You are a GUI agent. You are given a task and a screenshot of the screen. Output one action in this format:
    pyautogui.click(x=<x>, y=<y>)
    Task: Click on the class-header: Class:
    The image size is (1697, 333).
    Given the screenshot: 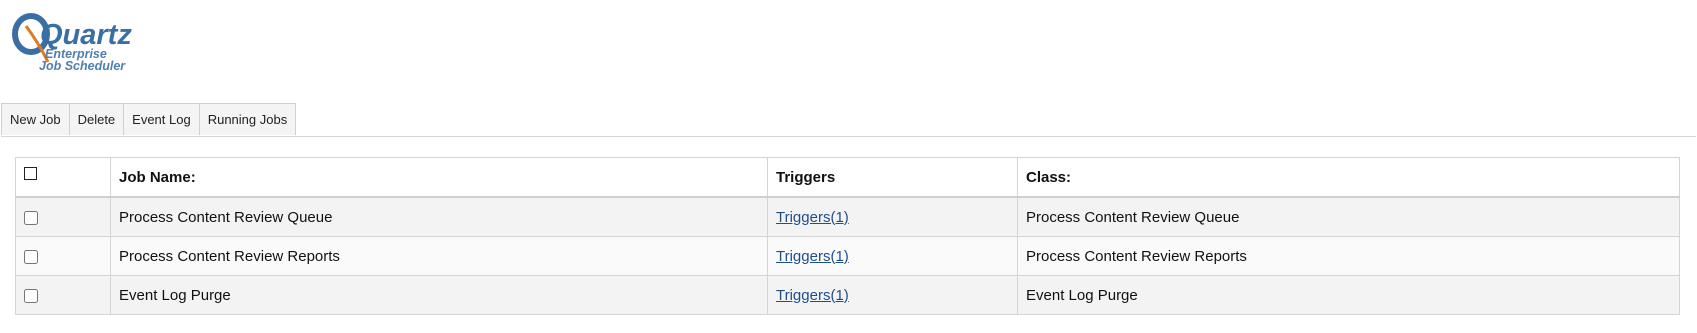 What is the action you would take?
    pyautogui.click(x=1348, y=177)
    